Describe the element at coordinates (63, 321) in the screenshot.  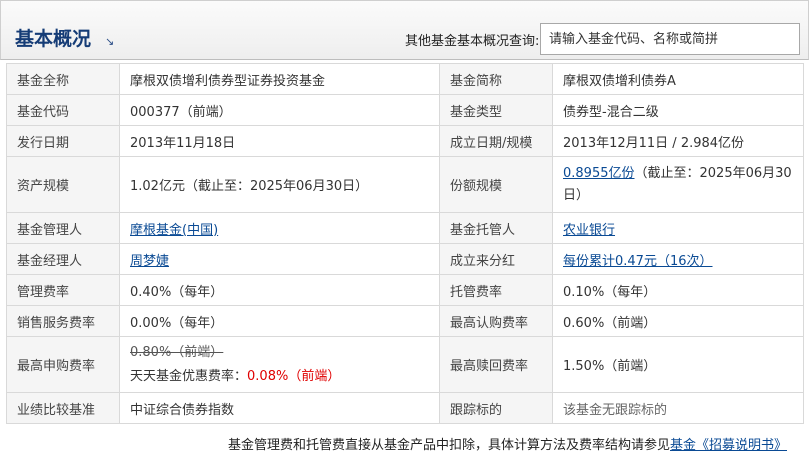
I see `sales-fee-label: 销售服务费率` at that location.